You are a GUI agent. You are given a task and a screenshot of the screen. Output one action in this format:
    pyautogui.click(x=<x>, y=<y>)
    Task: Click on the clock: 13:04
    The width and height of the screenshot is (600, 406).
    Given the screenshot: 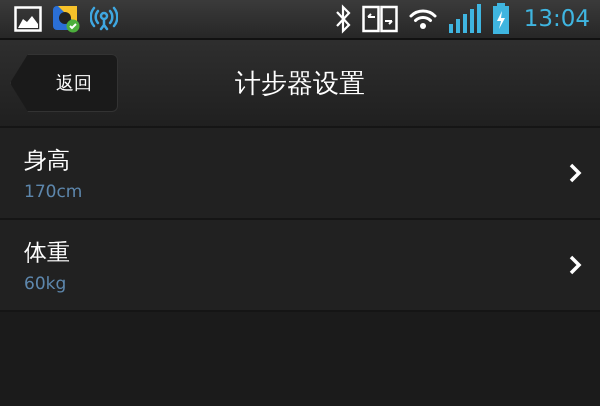 What is the action you would take?
    pyautogui.click(x=557, y=19)
    